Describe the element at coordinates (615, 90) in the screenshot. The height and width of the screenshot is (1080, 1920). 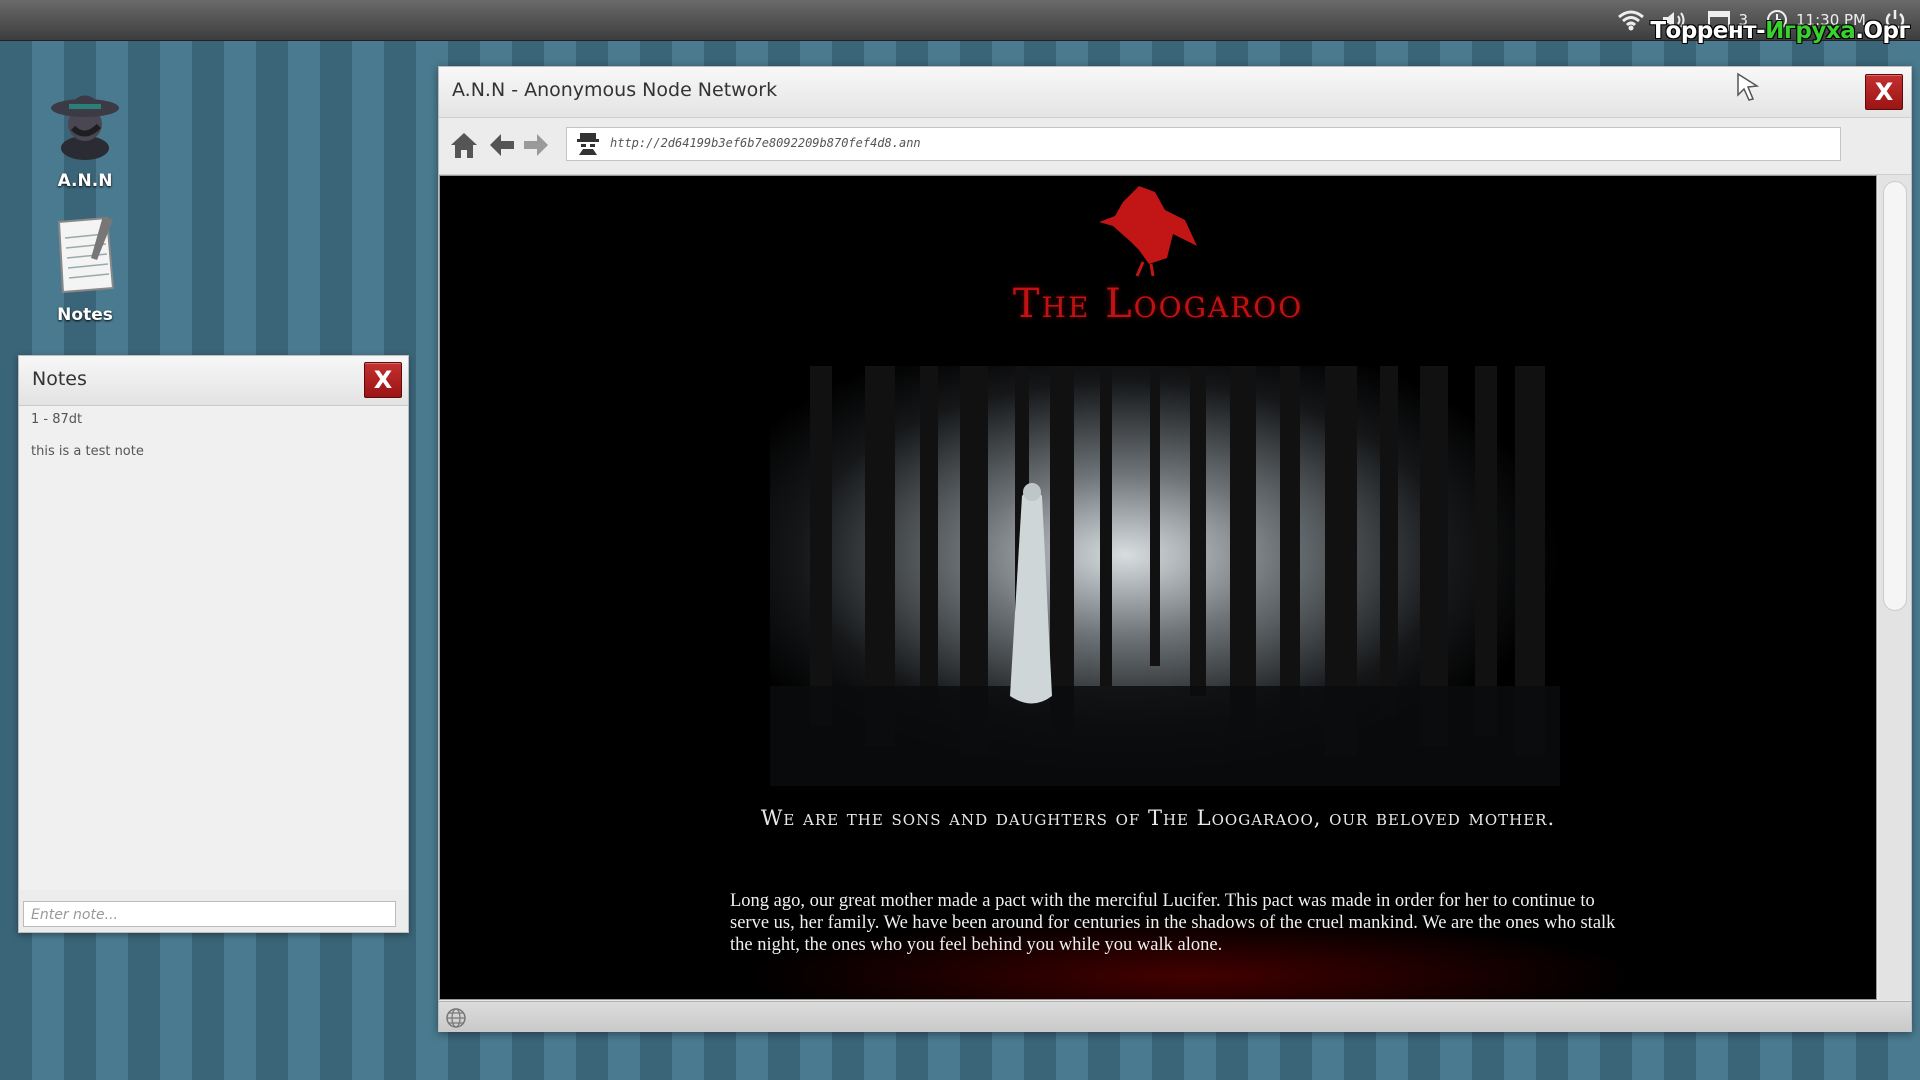
I see `browser-title: A.N.N - Anonymous Node Network` at that location.